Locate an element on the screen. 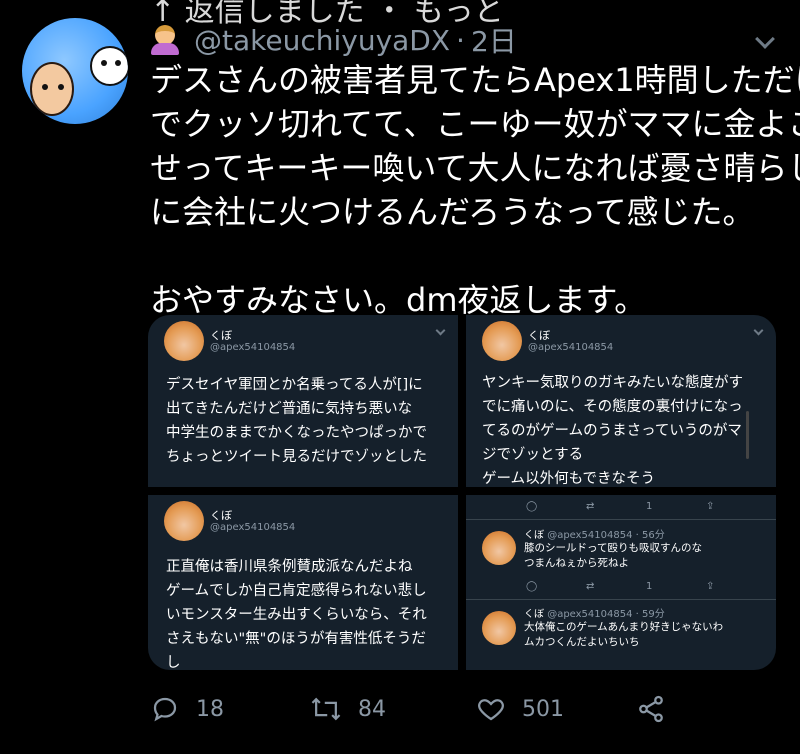 Image resolution: width=800 pixels, height=754 pixels. tweet-line: でクッソ切れてて、こーゆー奴がママに金よこ is located at coordinates (475, 124).